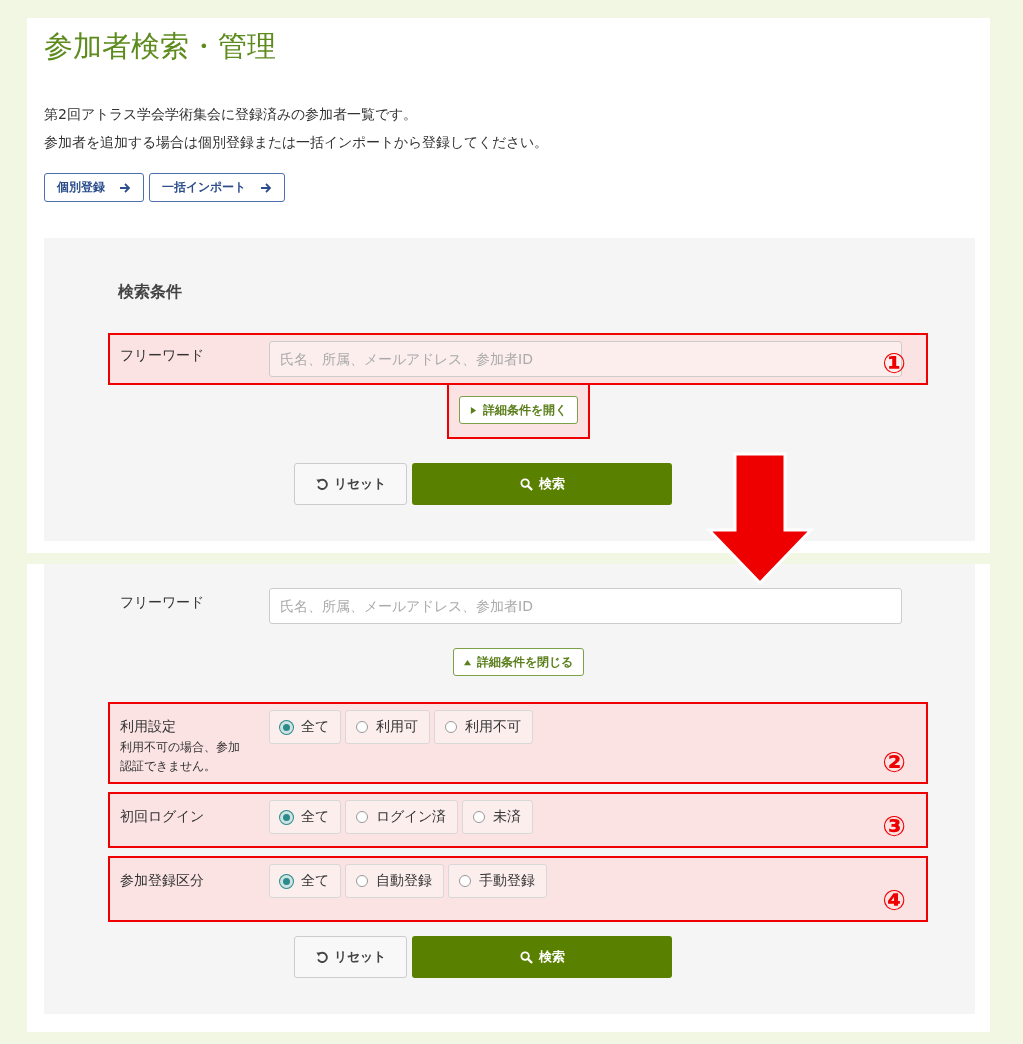 The image size is (1023, 1044). I want to click on field-note: 利用不可の場合、参加認証できません。, so click(180, 757).